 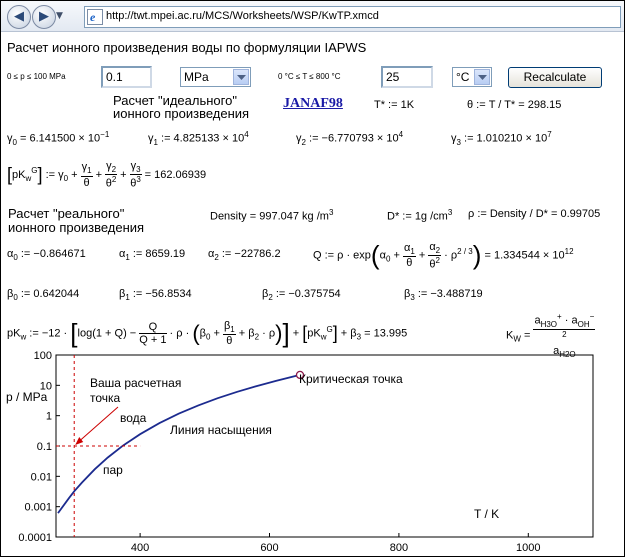 I want to click on gamma2-exp: 4, so click(x=401, y=134).